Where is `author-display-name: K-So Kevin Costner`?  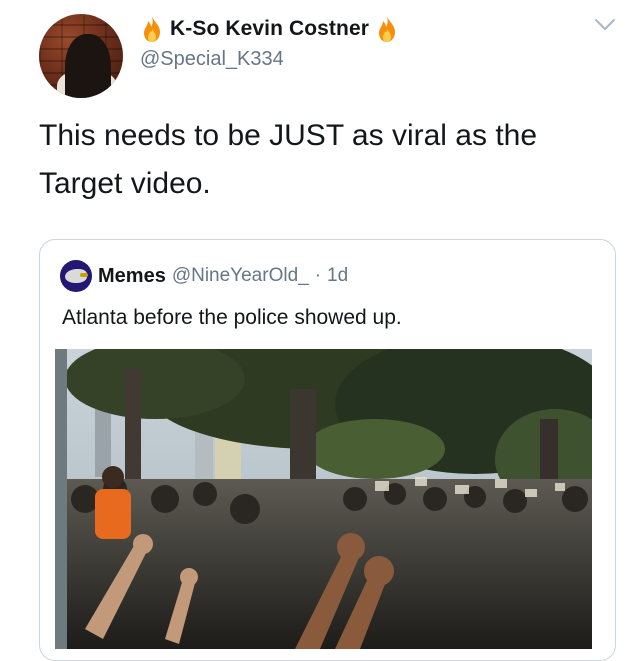
author-display-name: K-So Kevin Costner is located at coordinates (269, 29).